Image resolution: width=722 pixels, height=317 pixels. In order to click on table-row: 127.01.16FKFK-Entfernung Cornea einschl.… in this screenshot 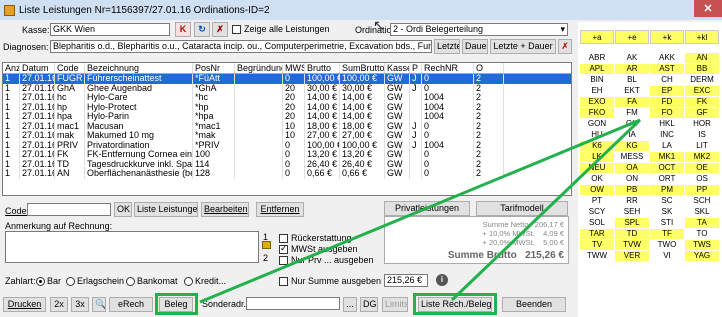, I will do `click(287, 155)`.